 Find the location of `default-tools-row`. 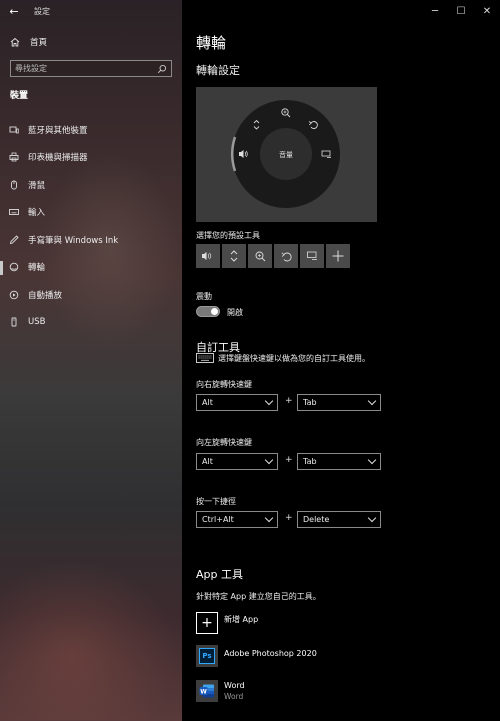

default-tools-row is located at coordinates (273, 256).